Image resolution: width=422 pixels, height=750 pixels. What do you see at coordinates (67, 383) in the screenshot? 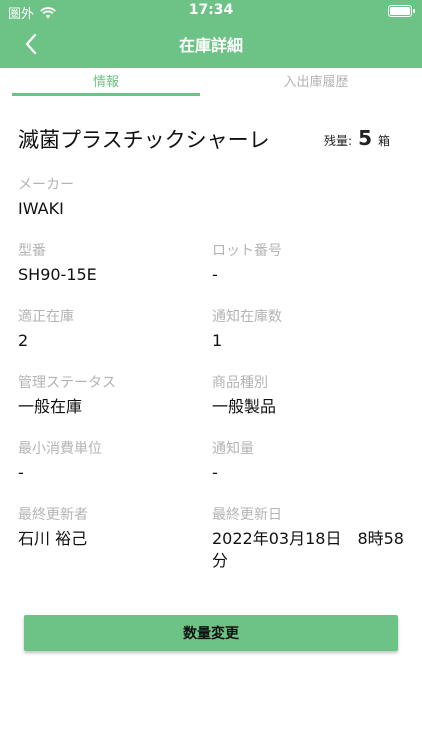
I see `field-label: 管理ステータス` at bounding box center [67, 383].